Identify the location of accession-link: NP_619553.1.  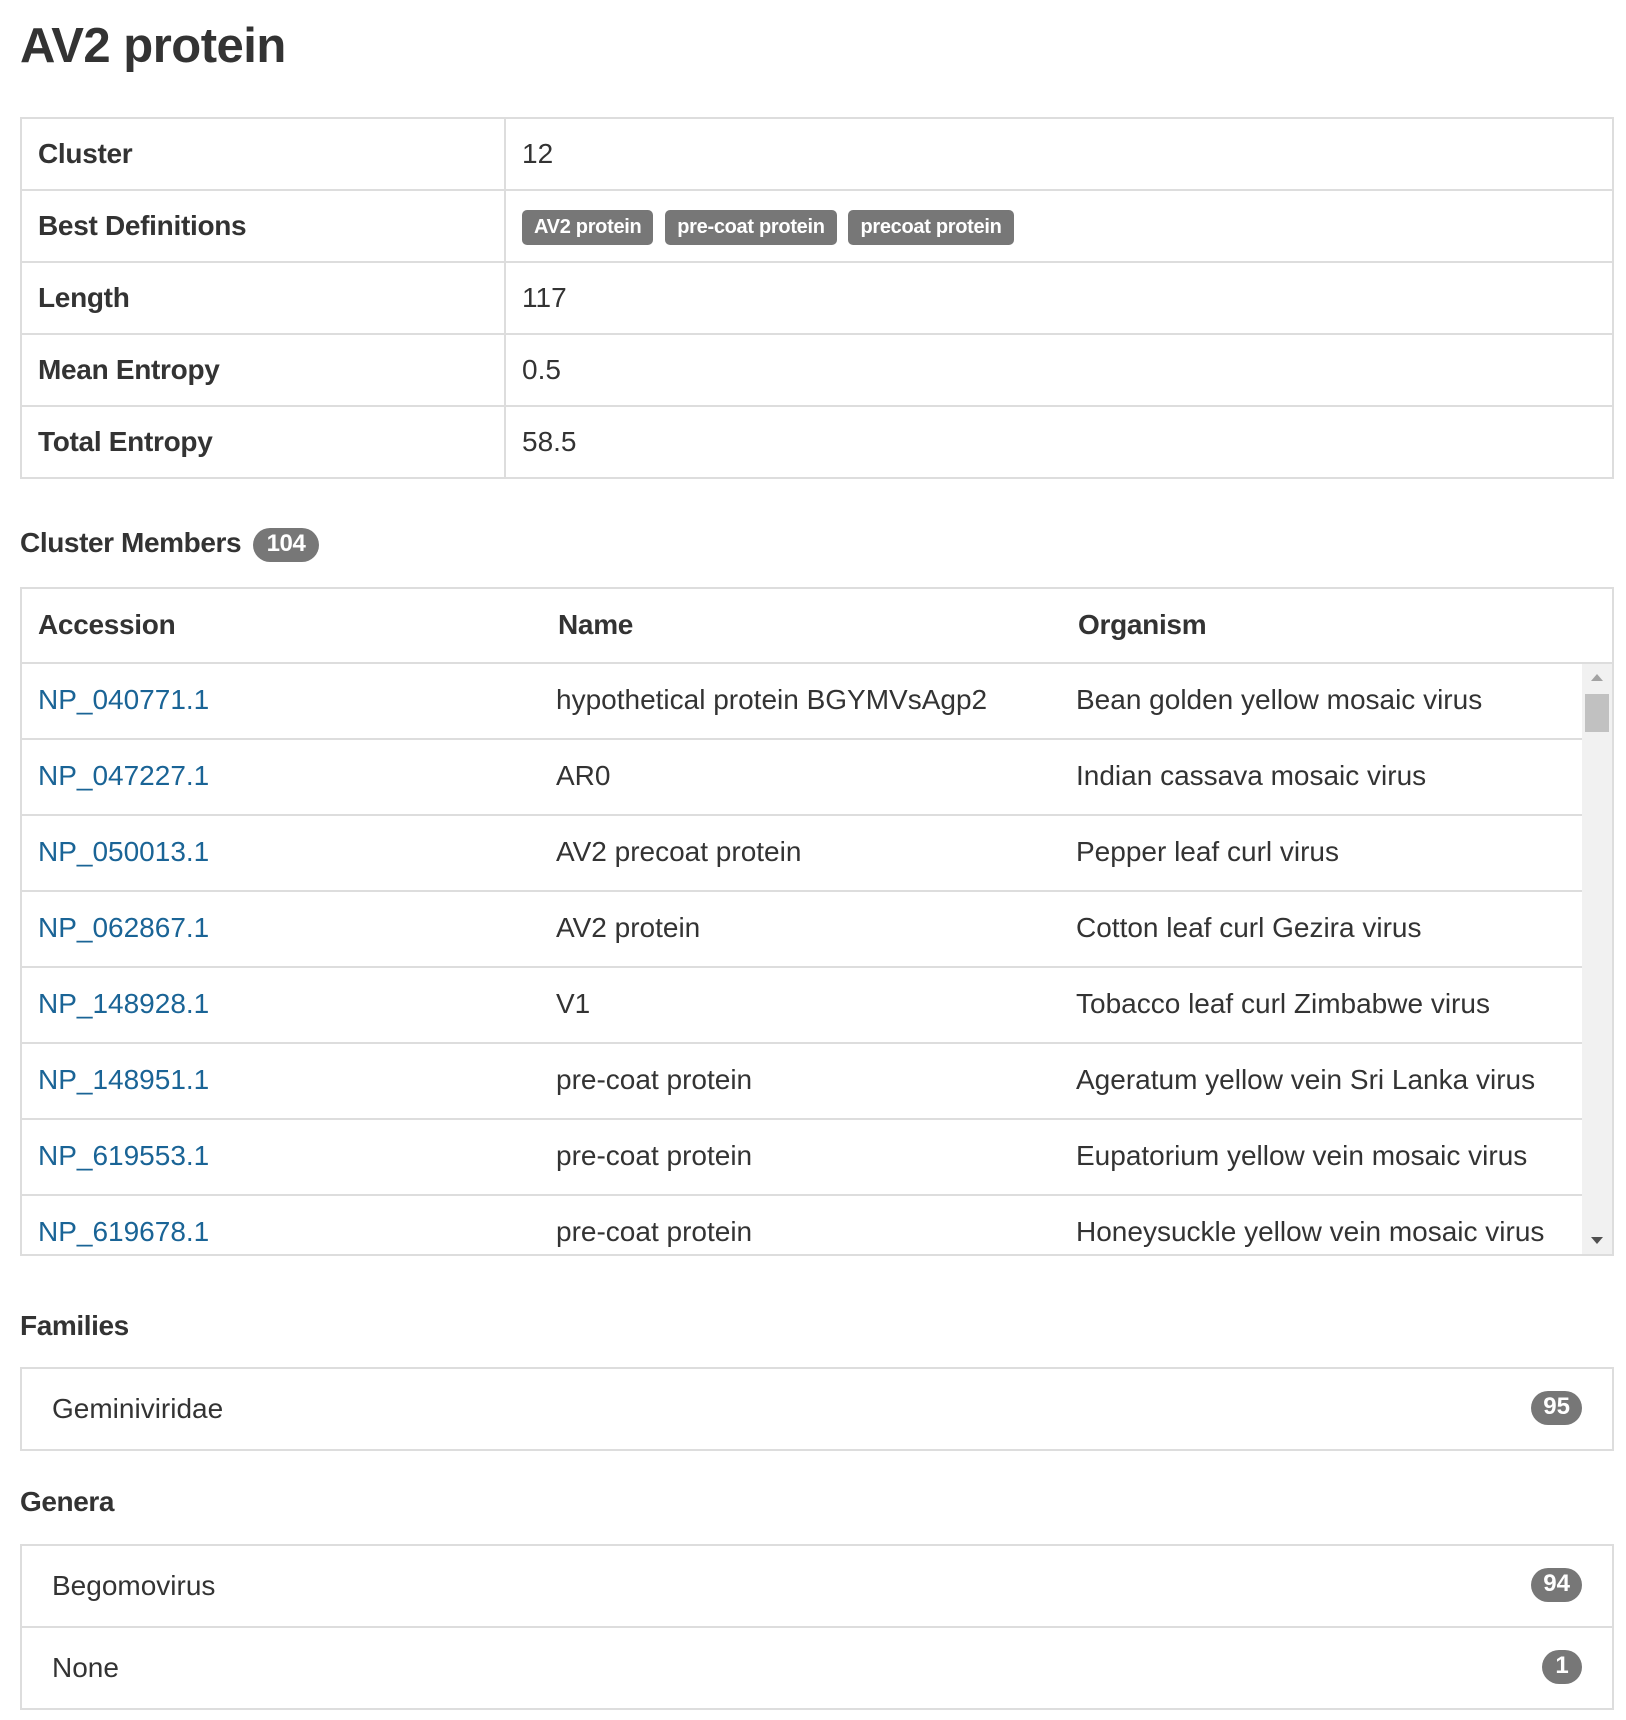
(123, 1156).